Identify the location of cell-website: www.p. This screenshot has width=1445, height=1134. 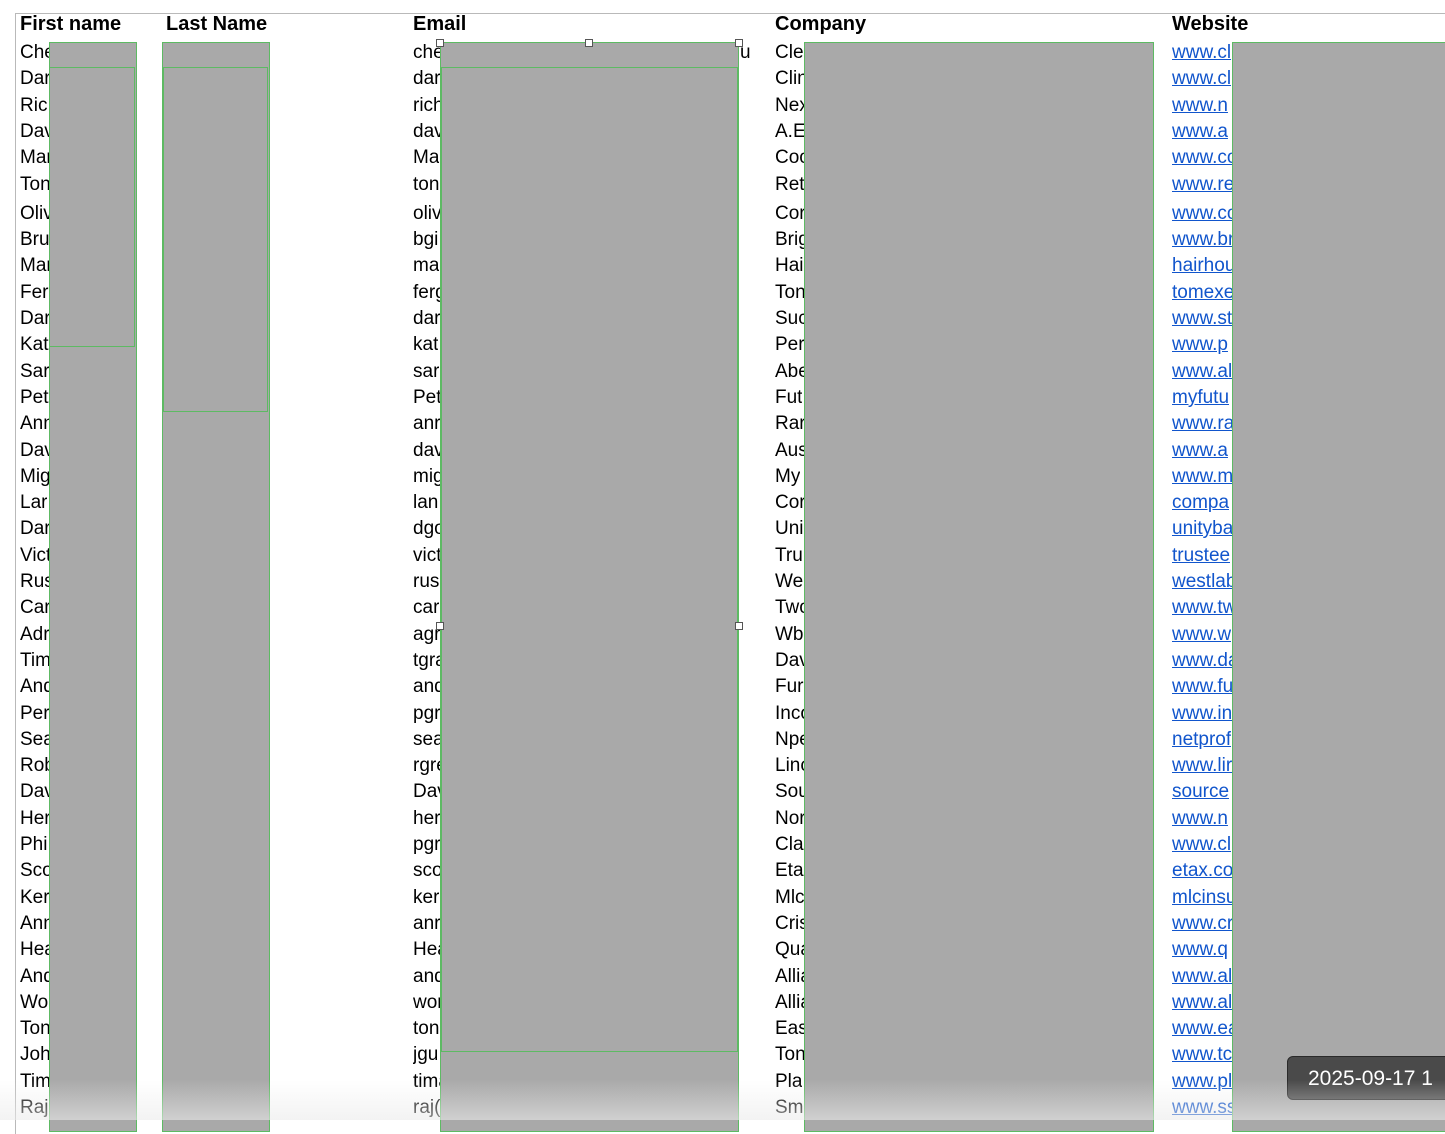
(1200, 347).